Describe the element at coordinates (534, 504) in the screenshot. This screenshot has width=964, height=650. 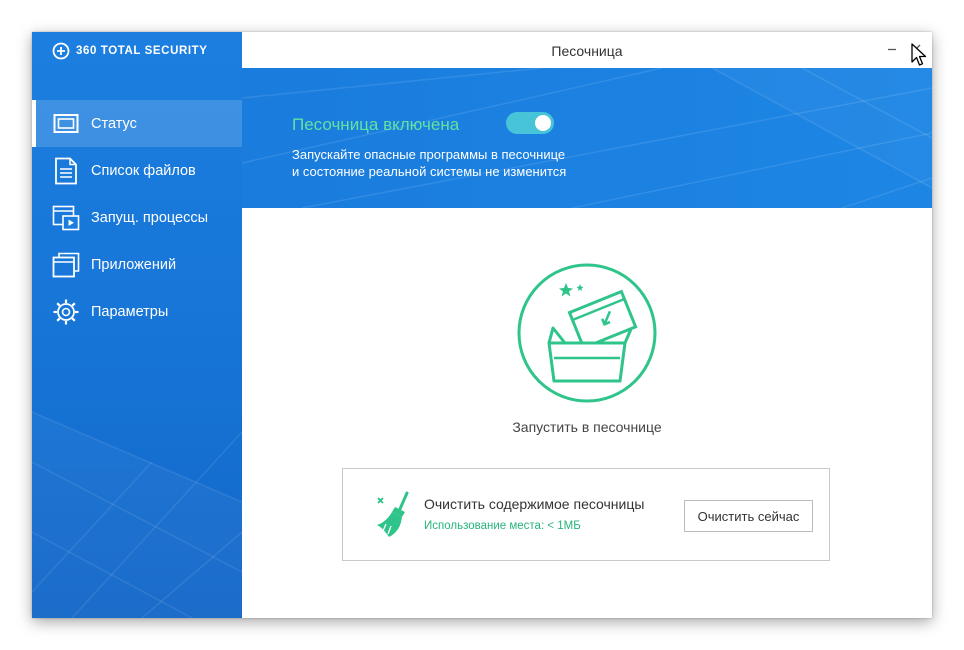
I see `clean-sandbox-title: Очистить содержимое песочницы` at that location.